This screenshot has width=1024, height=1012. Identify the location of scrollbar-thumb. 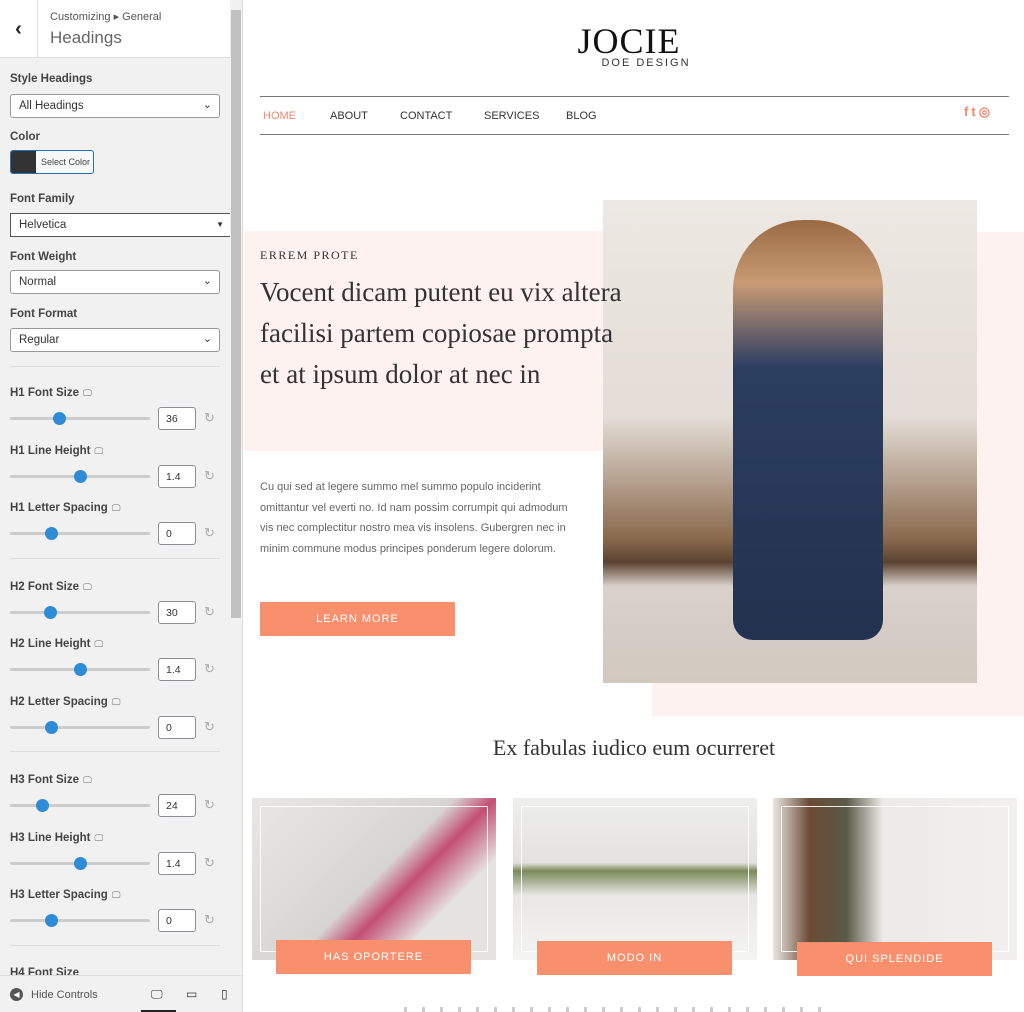
(236, 314).